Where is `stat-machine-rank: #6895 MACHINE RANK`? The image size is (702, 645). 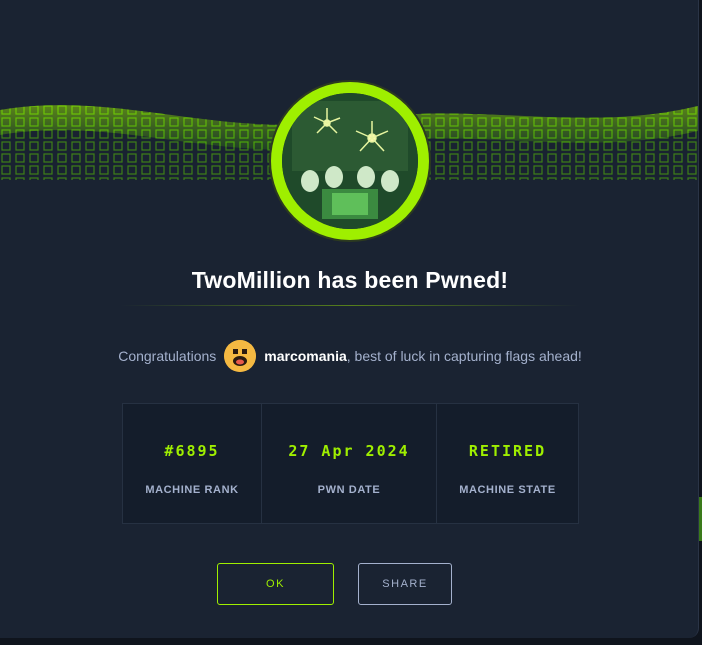 stat-machine-rank: #6895 MACHINE RANK is located at coordinates (192, 463).